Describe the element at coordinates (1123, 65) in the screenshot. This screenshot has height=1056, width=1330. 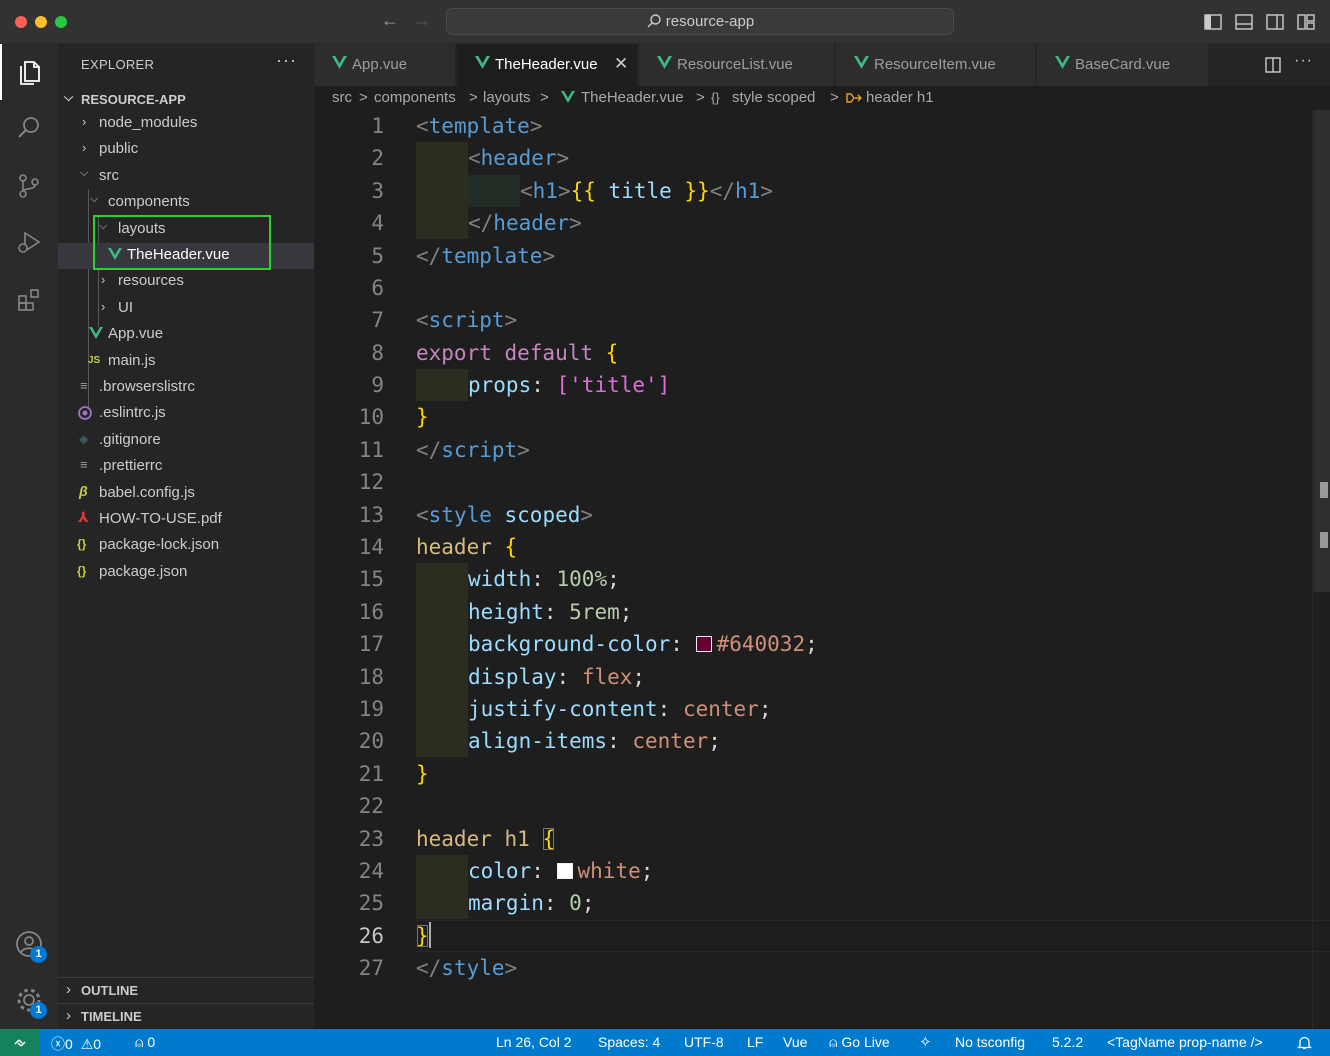
I see `tab-basecard-vue: BaseCard.vue` at that location.